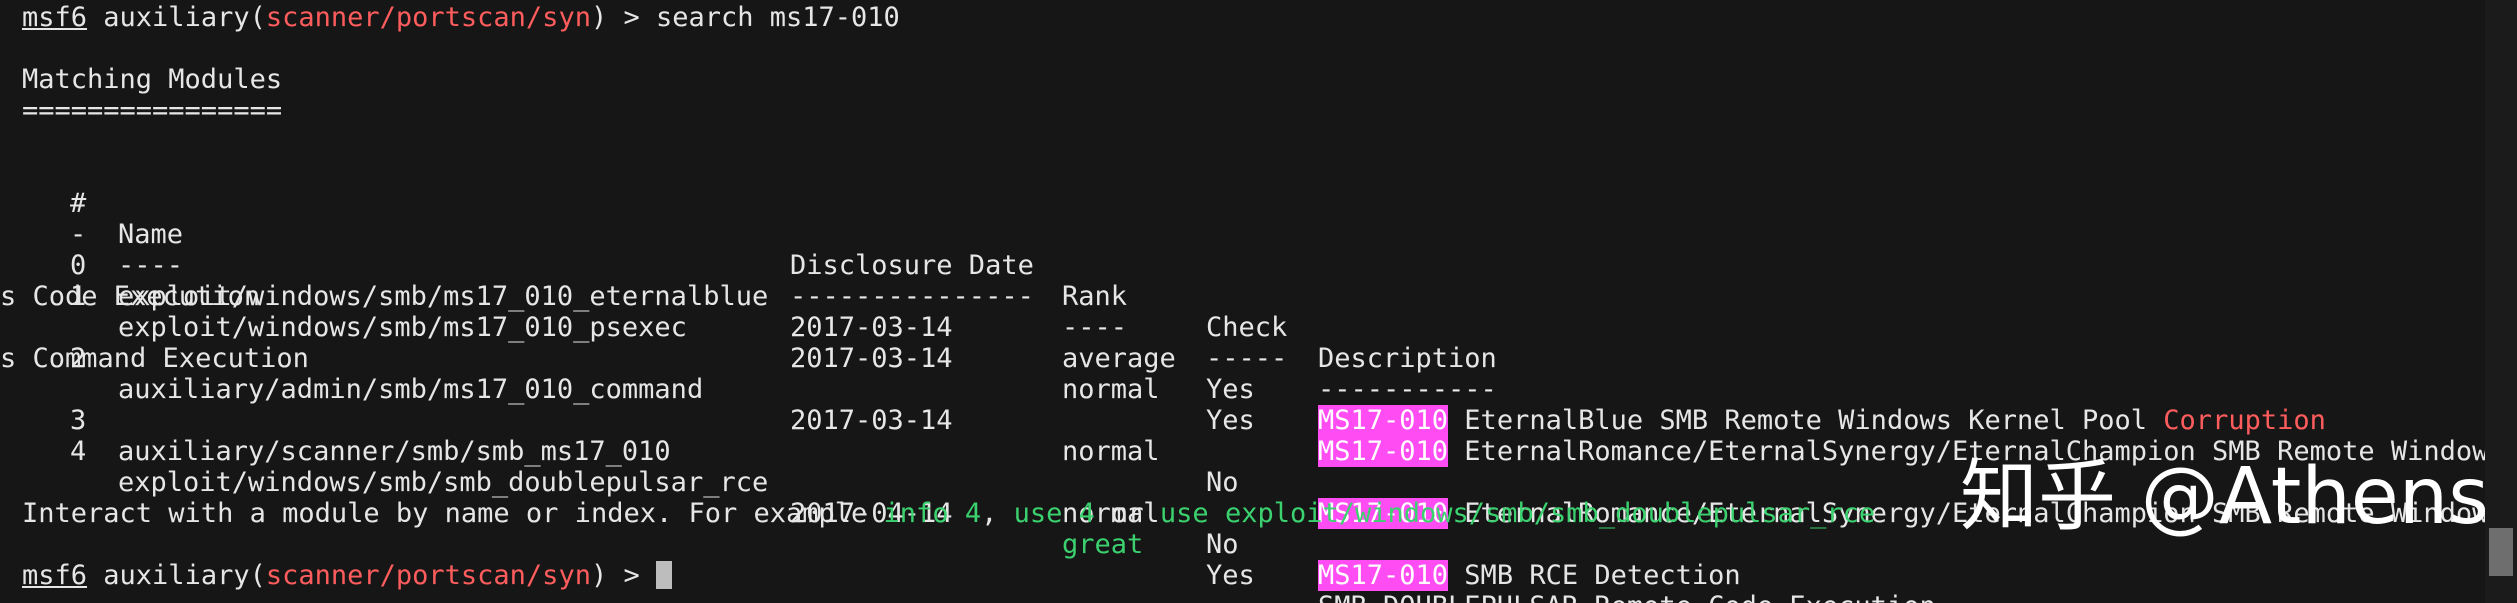  I want to click on row-rank: normal, so click(1111, 451).